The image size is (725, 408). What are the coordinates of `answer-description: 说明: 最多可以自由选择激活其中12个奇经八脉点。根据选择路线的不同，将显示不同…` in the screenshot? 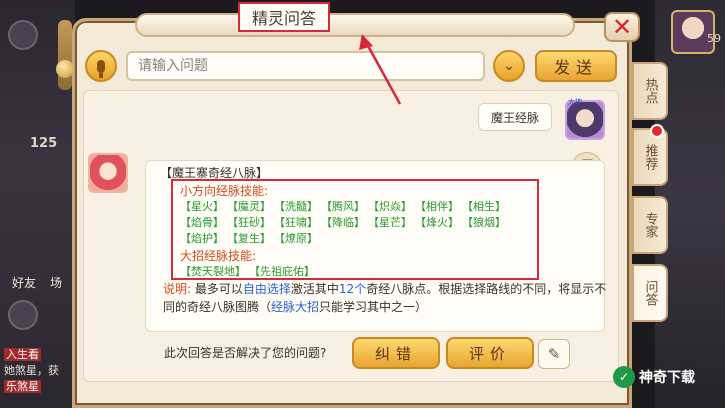 It's located at (385, 298).